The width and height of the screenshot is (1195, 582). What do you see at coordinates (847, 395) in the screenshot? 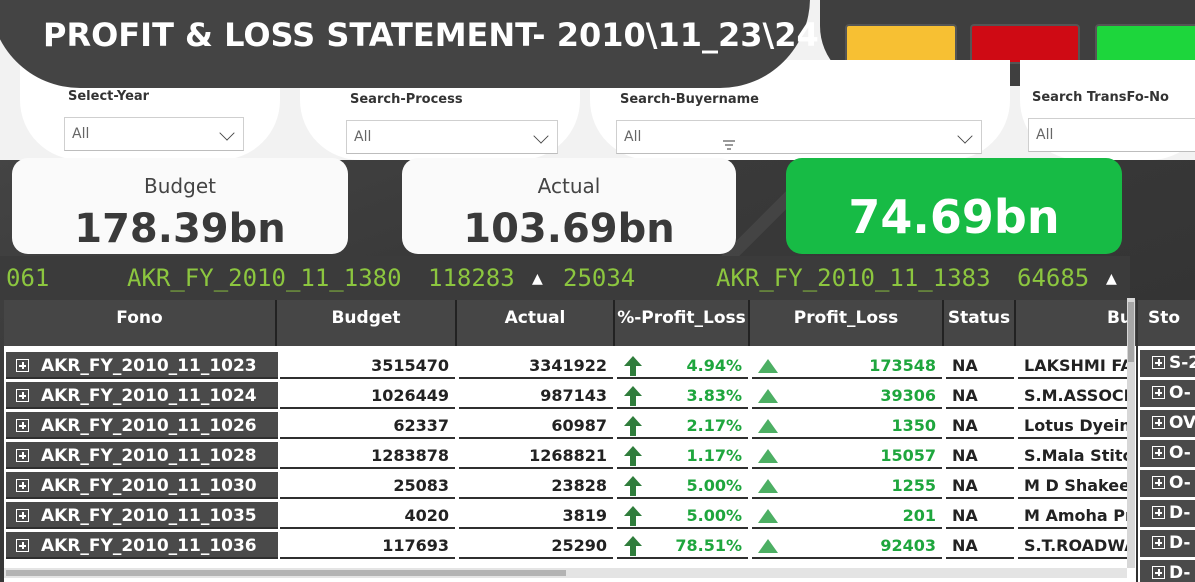
I see `profit-loss-cell: 39306` at bounding box center [847, 395].